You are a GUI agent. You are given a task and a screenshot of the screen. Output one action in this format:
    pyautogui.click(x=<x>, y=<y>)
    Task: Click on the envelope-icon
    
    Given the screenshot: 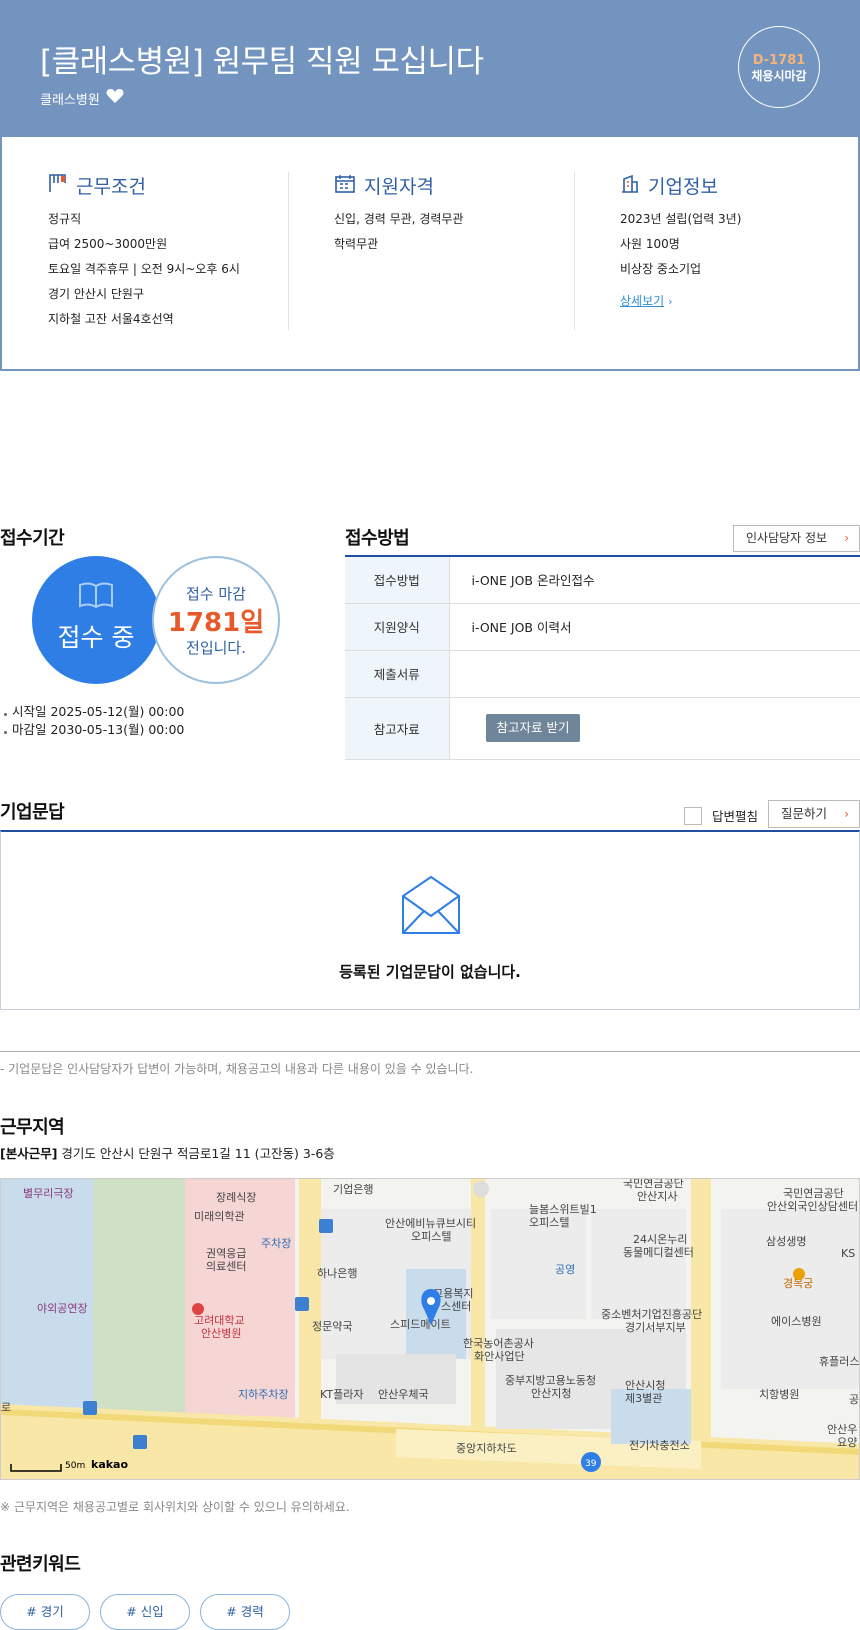 What is the action you would take?
    pyautogui.click(x=431, y=906)
    